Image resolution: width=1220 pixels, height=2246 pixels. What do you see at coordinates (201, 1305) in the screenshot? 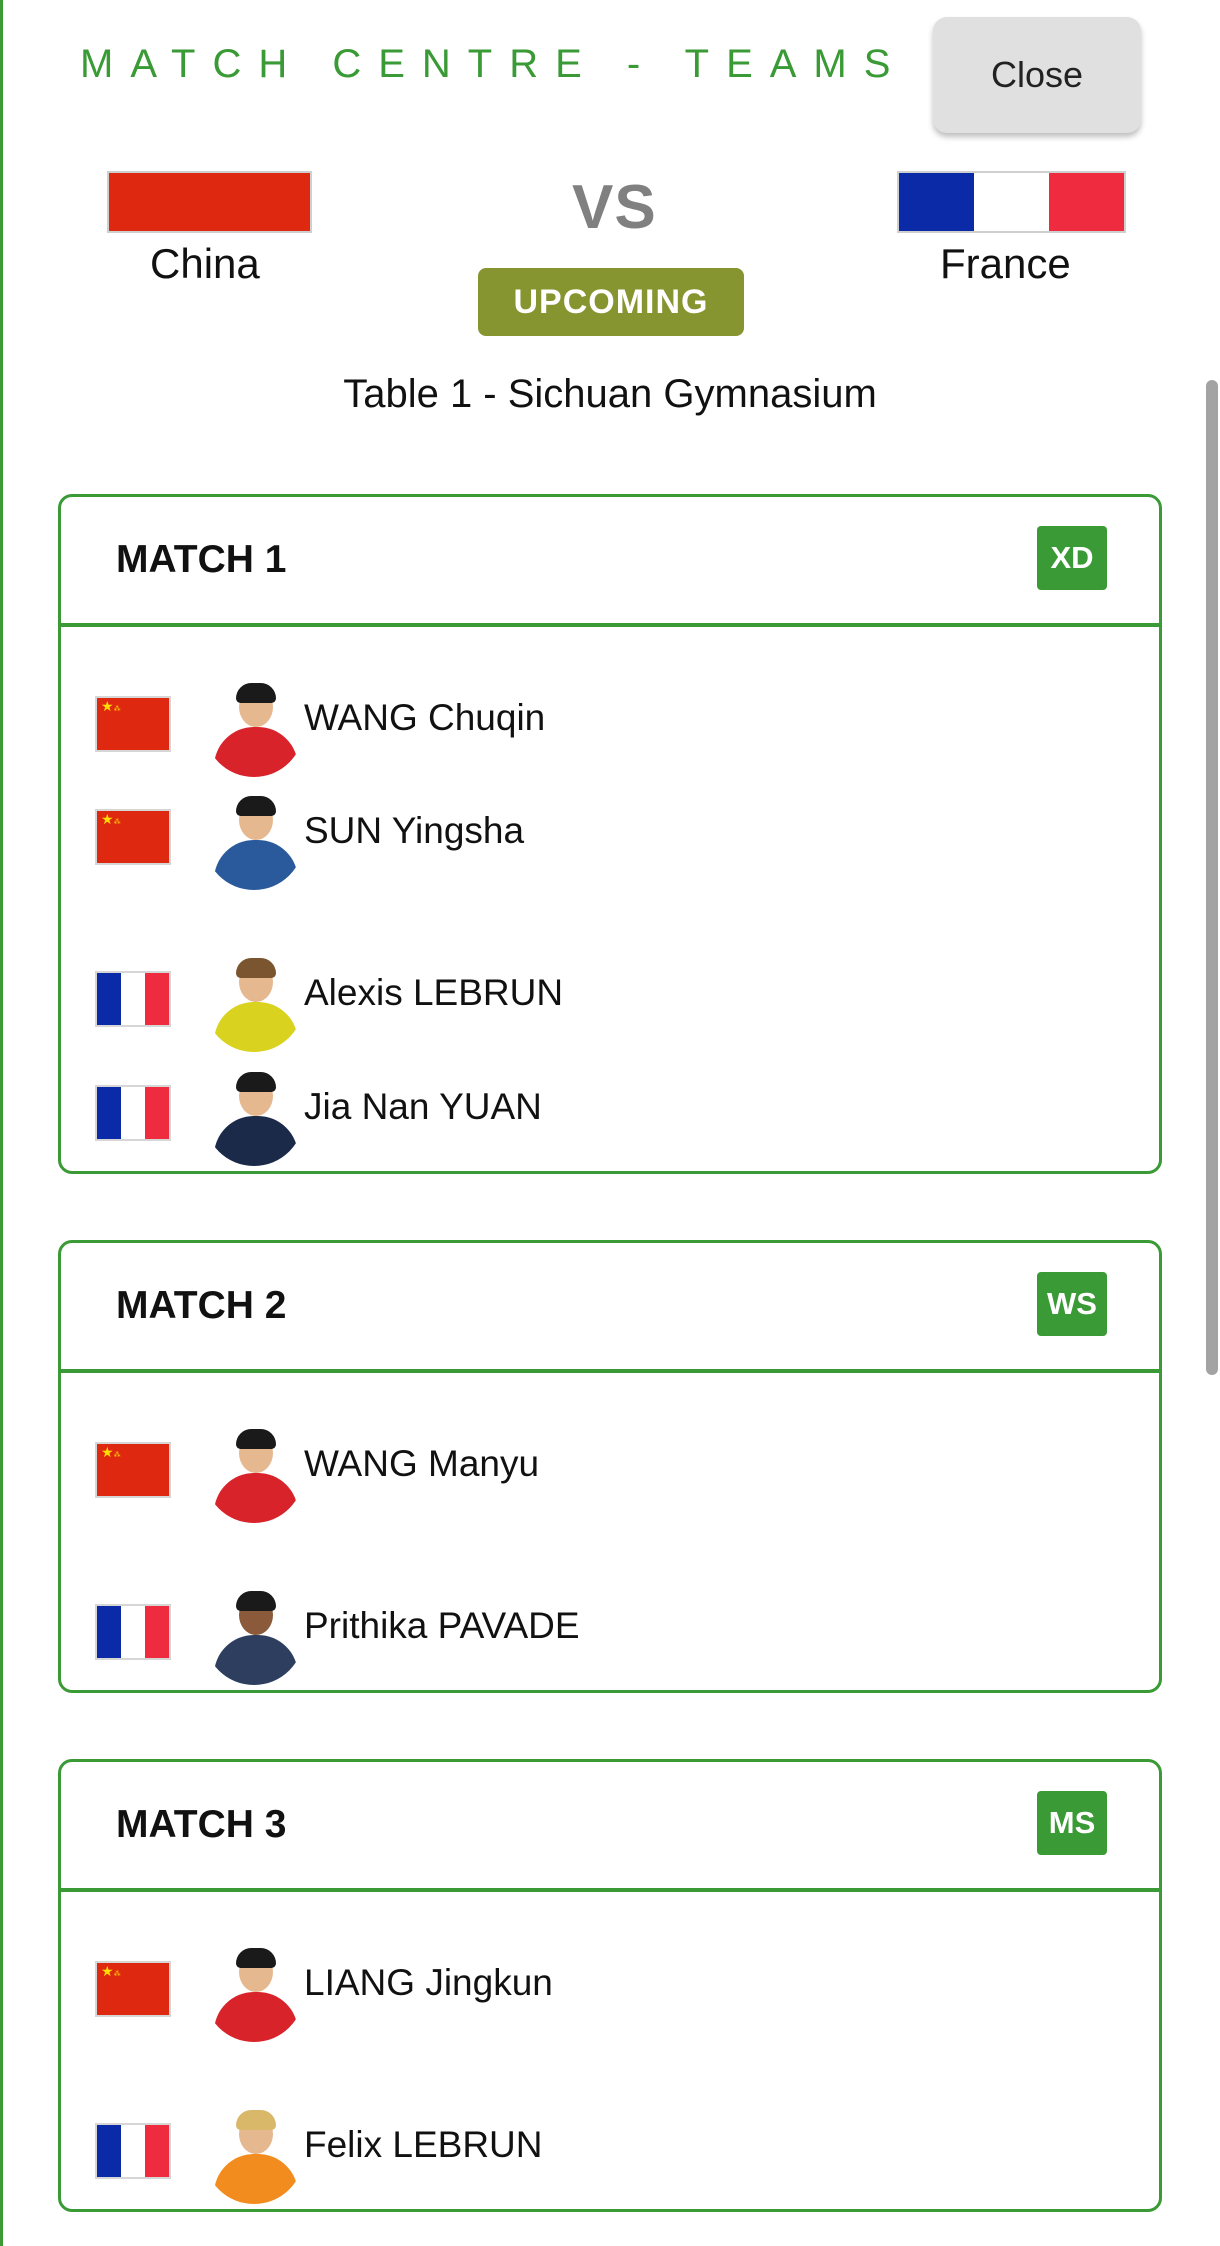
I see `match-title: MATCH 2` at bounding box center [201, 1305].